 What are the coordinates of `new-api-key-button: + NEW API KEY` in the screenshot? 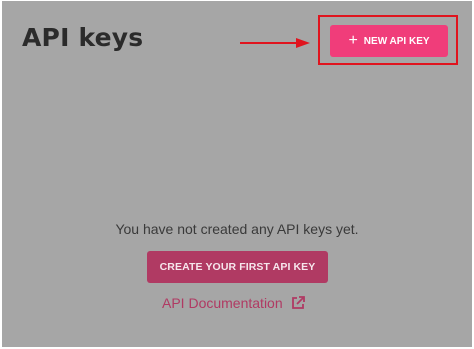 It's located at (389, 41).